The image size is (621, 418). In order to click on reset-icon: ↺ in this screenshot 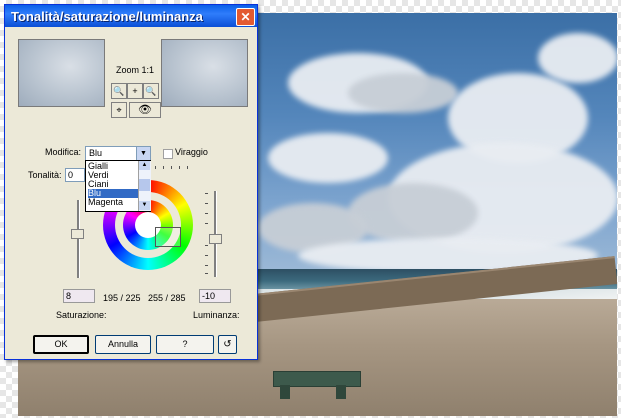, I will do `click(227, 344)`.